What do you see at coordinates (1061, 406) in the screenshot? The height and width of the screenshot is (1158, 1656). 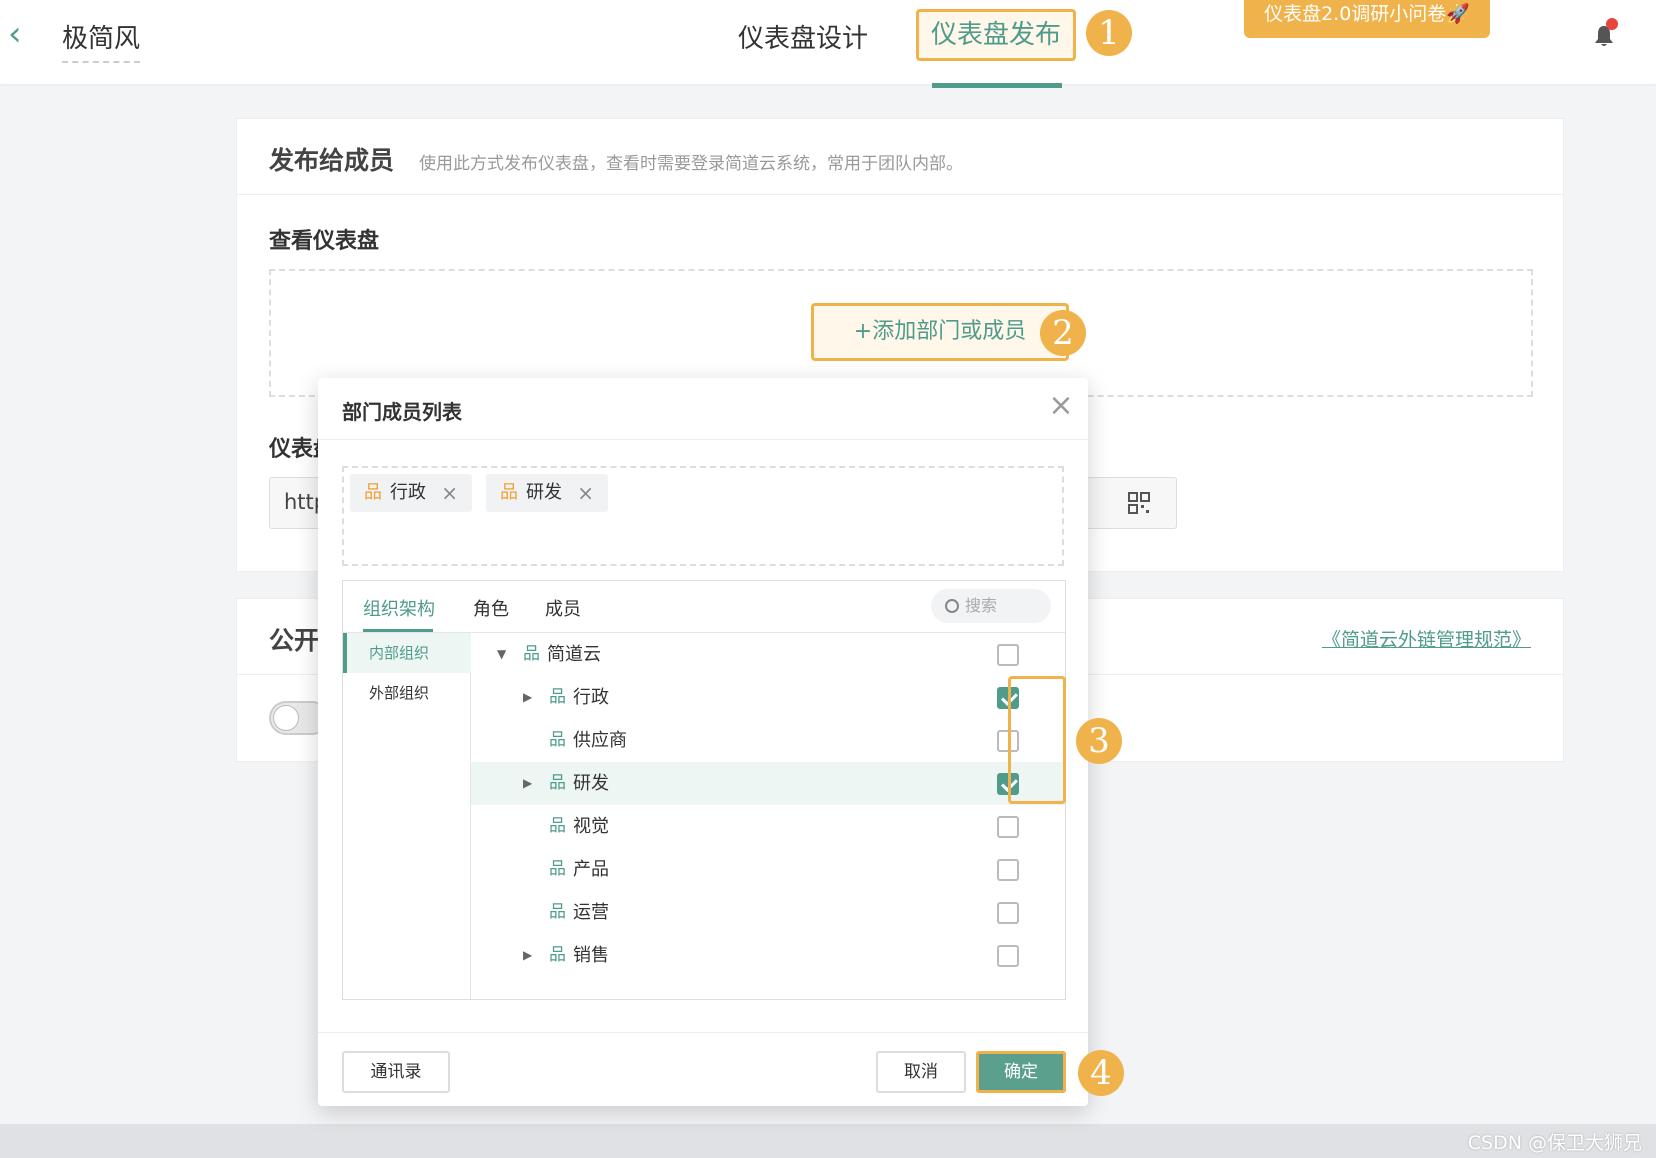 I see `close-icon: ×` at bounding box center [1061, 406].